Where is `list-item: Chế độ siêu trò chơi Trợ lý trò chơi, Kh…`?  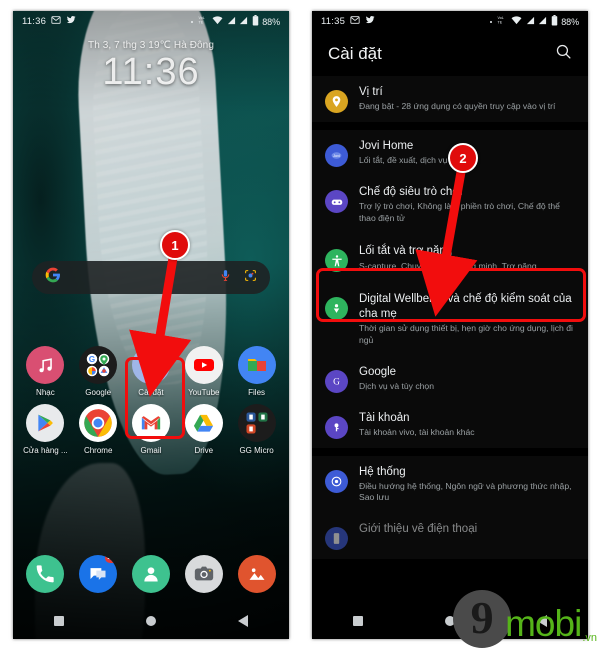 list-item: Chế độ siêu trò chơi Trợ lý trò chơi, Kh… is located at coordinates (450, 204).